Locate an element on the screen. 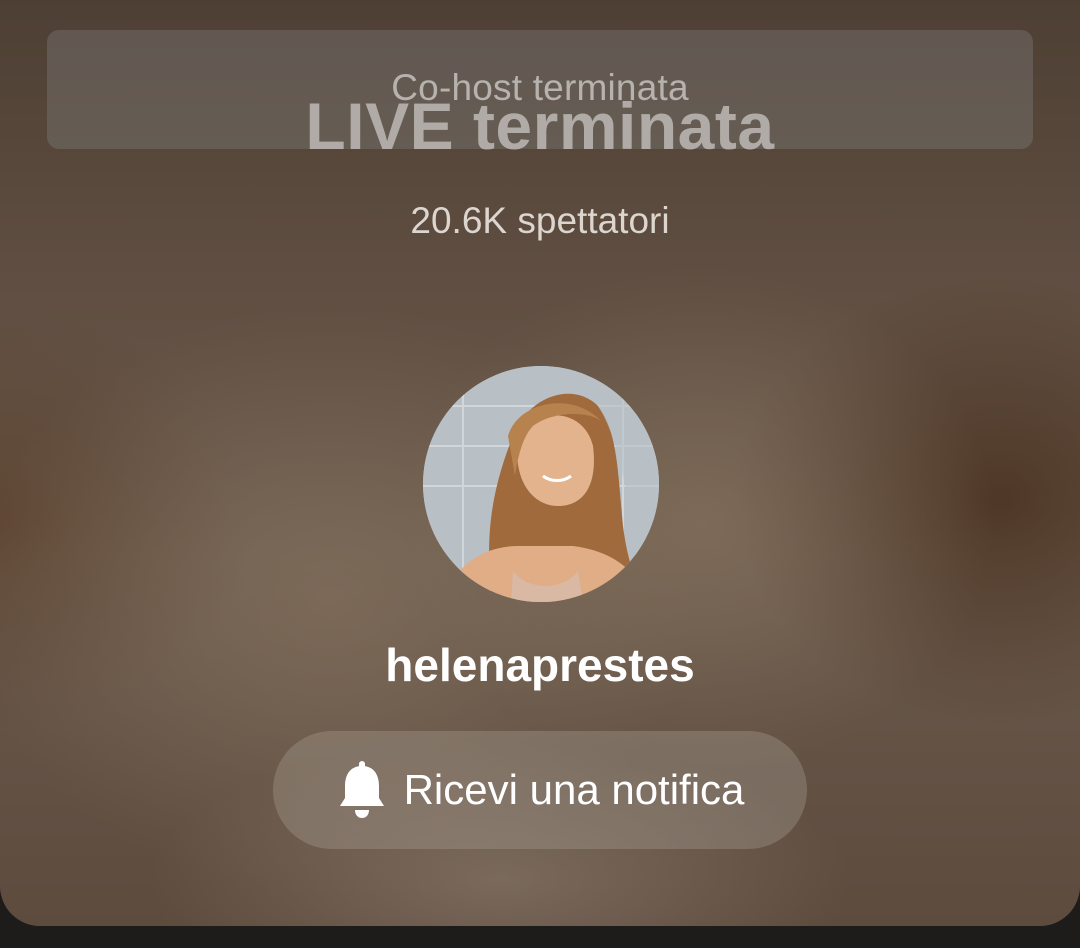 The height and width of the screenshot is (948, 1080). notify-button: Ricevi una notifica is located at coordinates (540, 790).